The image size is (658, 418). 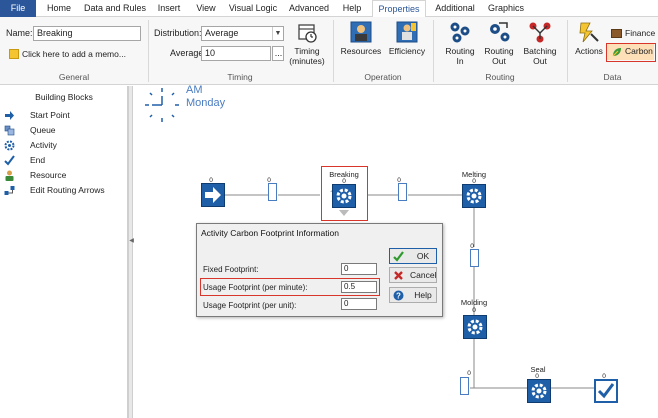 What do you see at coordinates (407, 51) in the screenshot?
I see `efficiency-button-label: Efficiency` at bounding box center [407, 51].